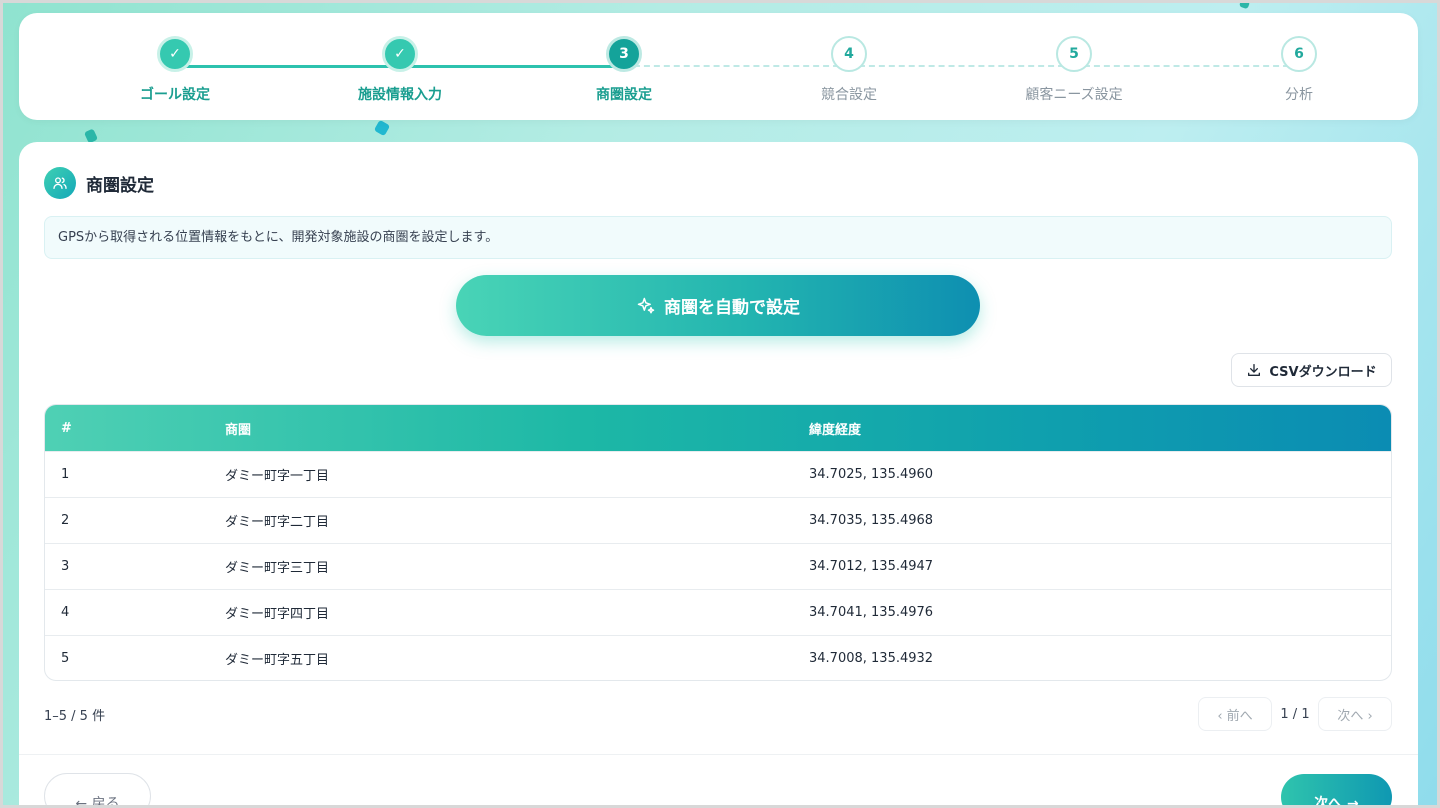 Image resolution: width=1440 pixels, height=808 pixels. Describe the element at coordinates (60, 183) in the screenshot. I see `users-icon` at that location.